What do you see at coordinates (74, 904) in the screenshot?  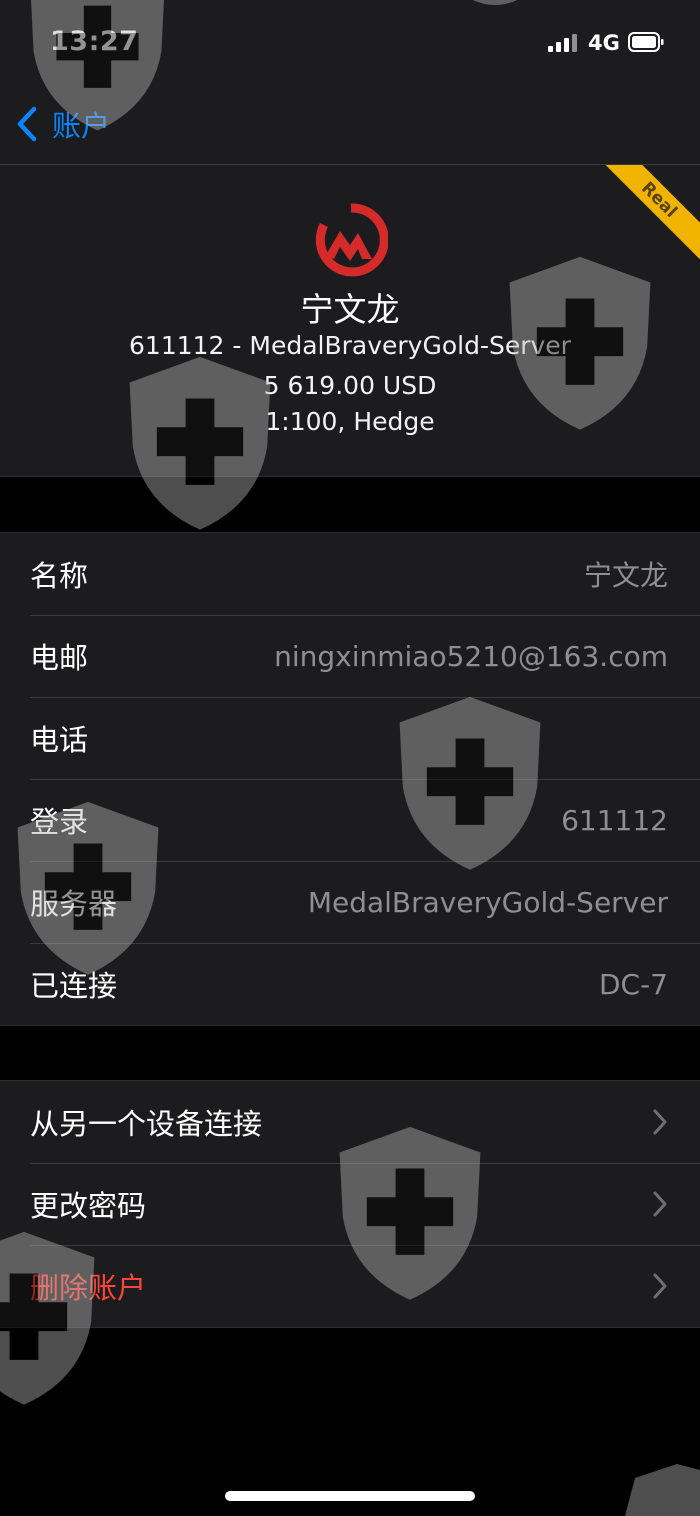 I see `detail-label: 服务器` at bounding box center [74, 904].